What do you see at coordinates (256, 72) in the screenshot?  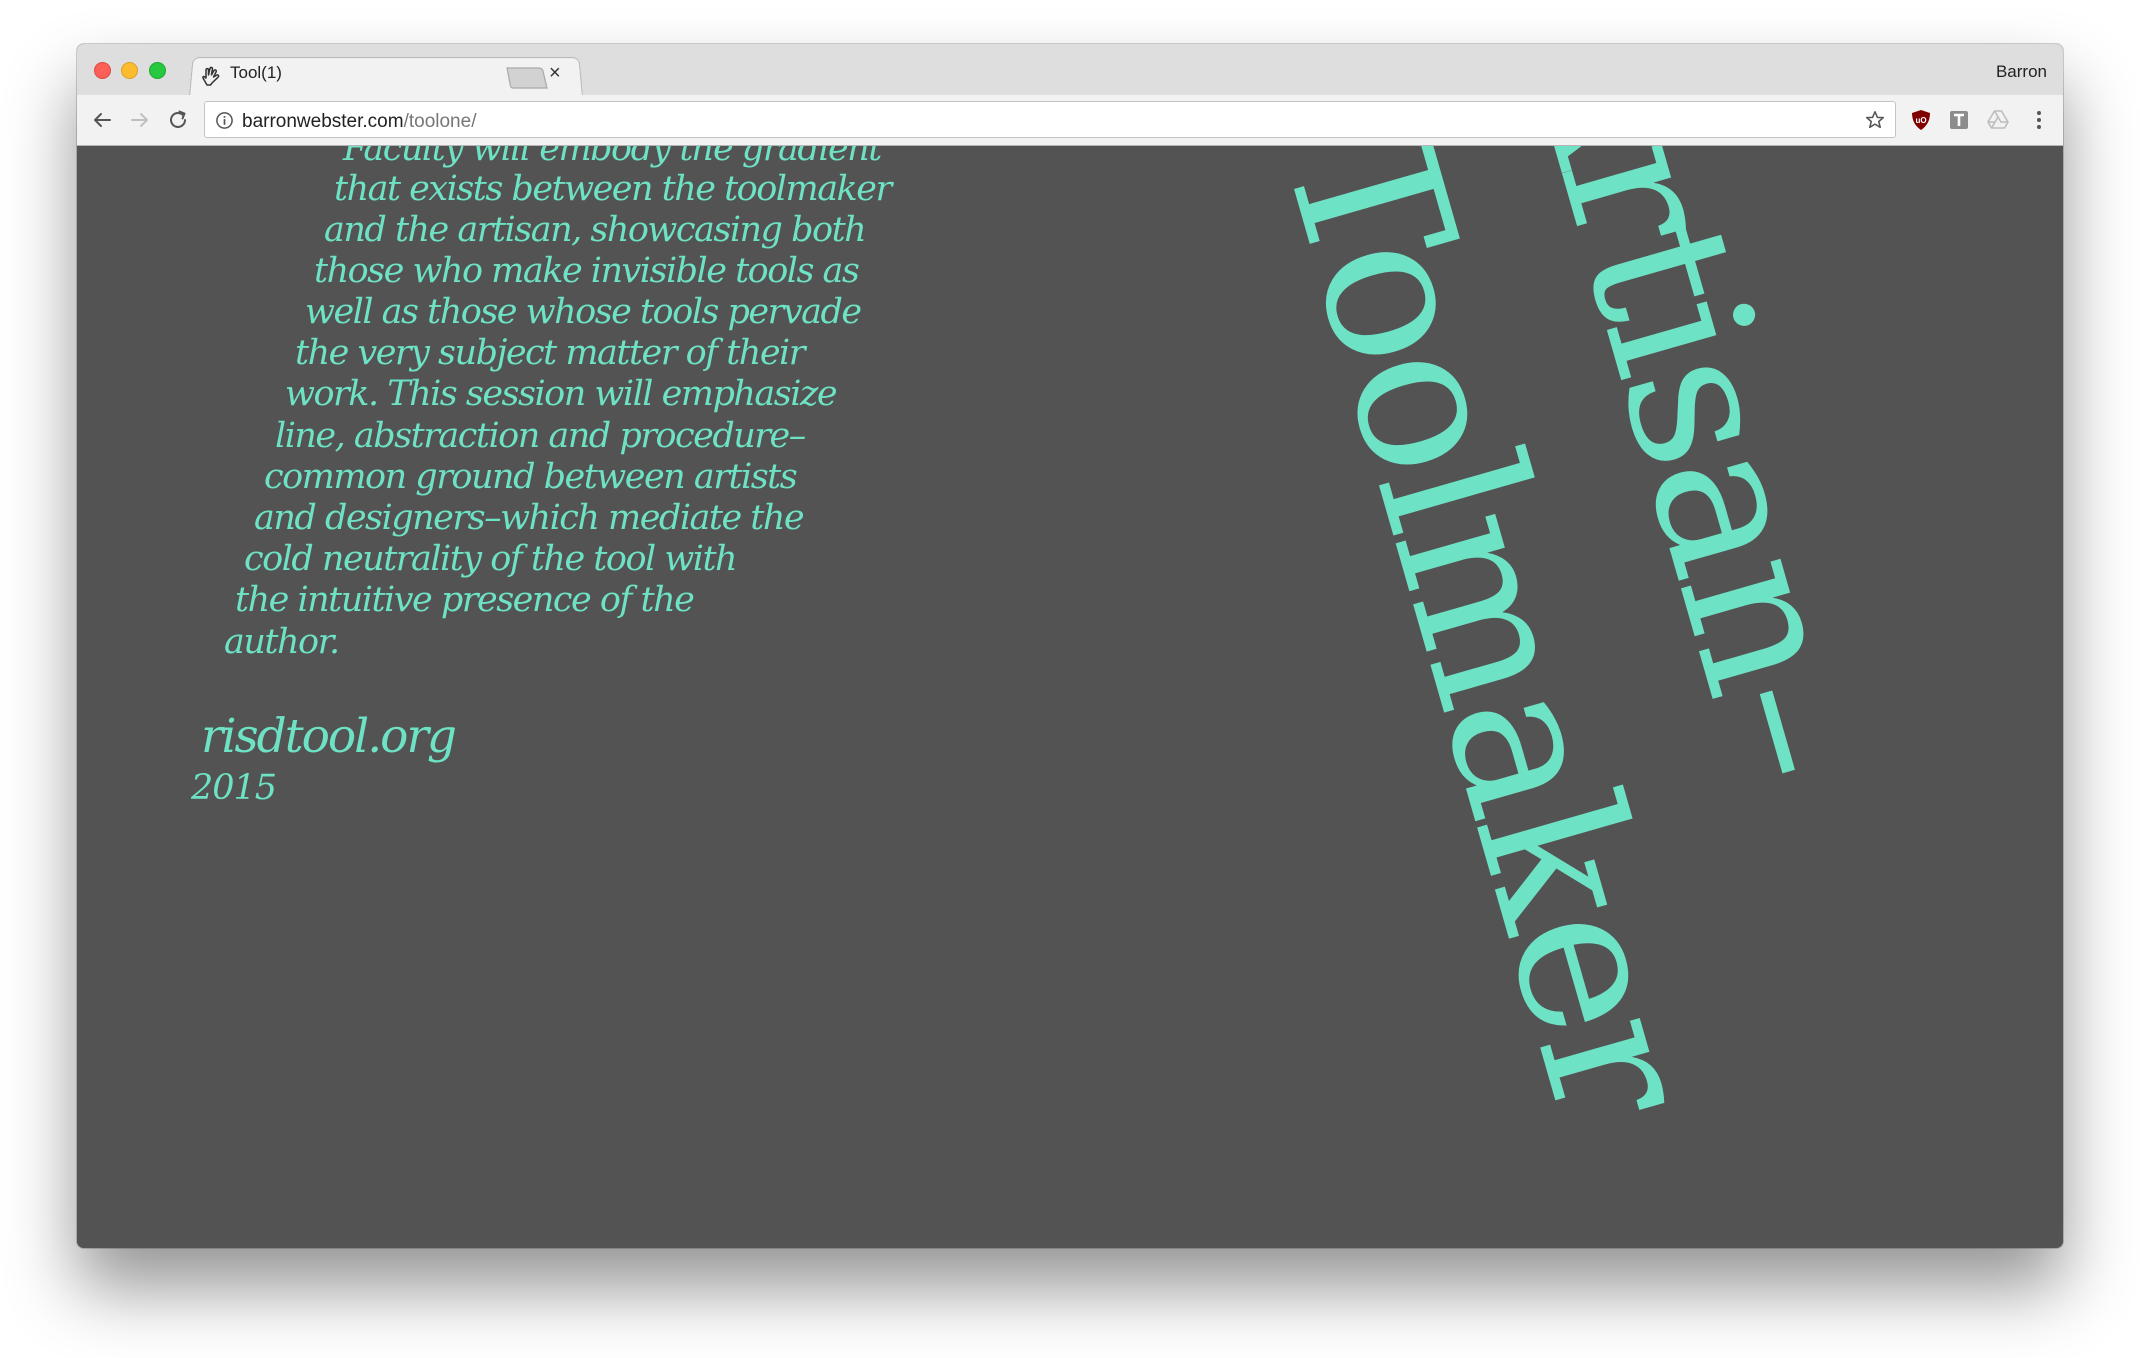 I see `tab-title: Tool(1)` at bounding box center [256, 72].